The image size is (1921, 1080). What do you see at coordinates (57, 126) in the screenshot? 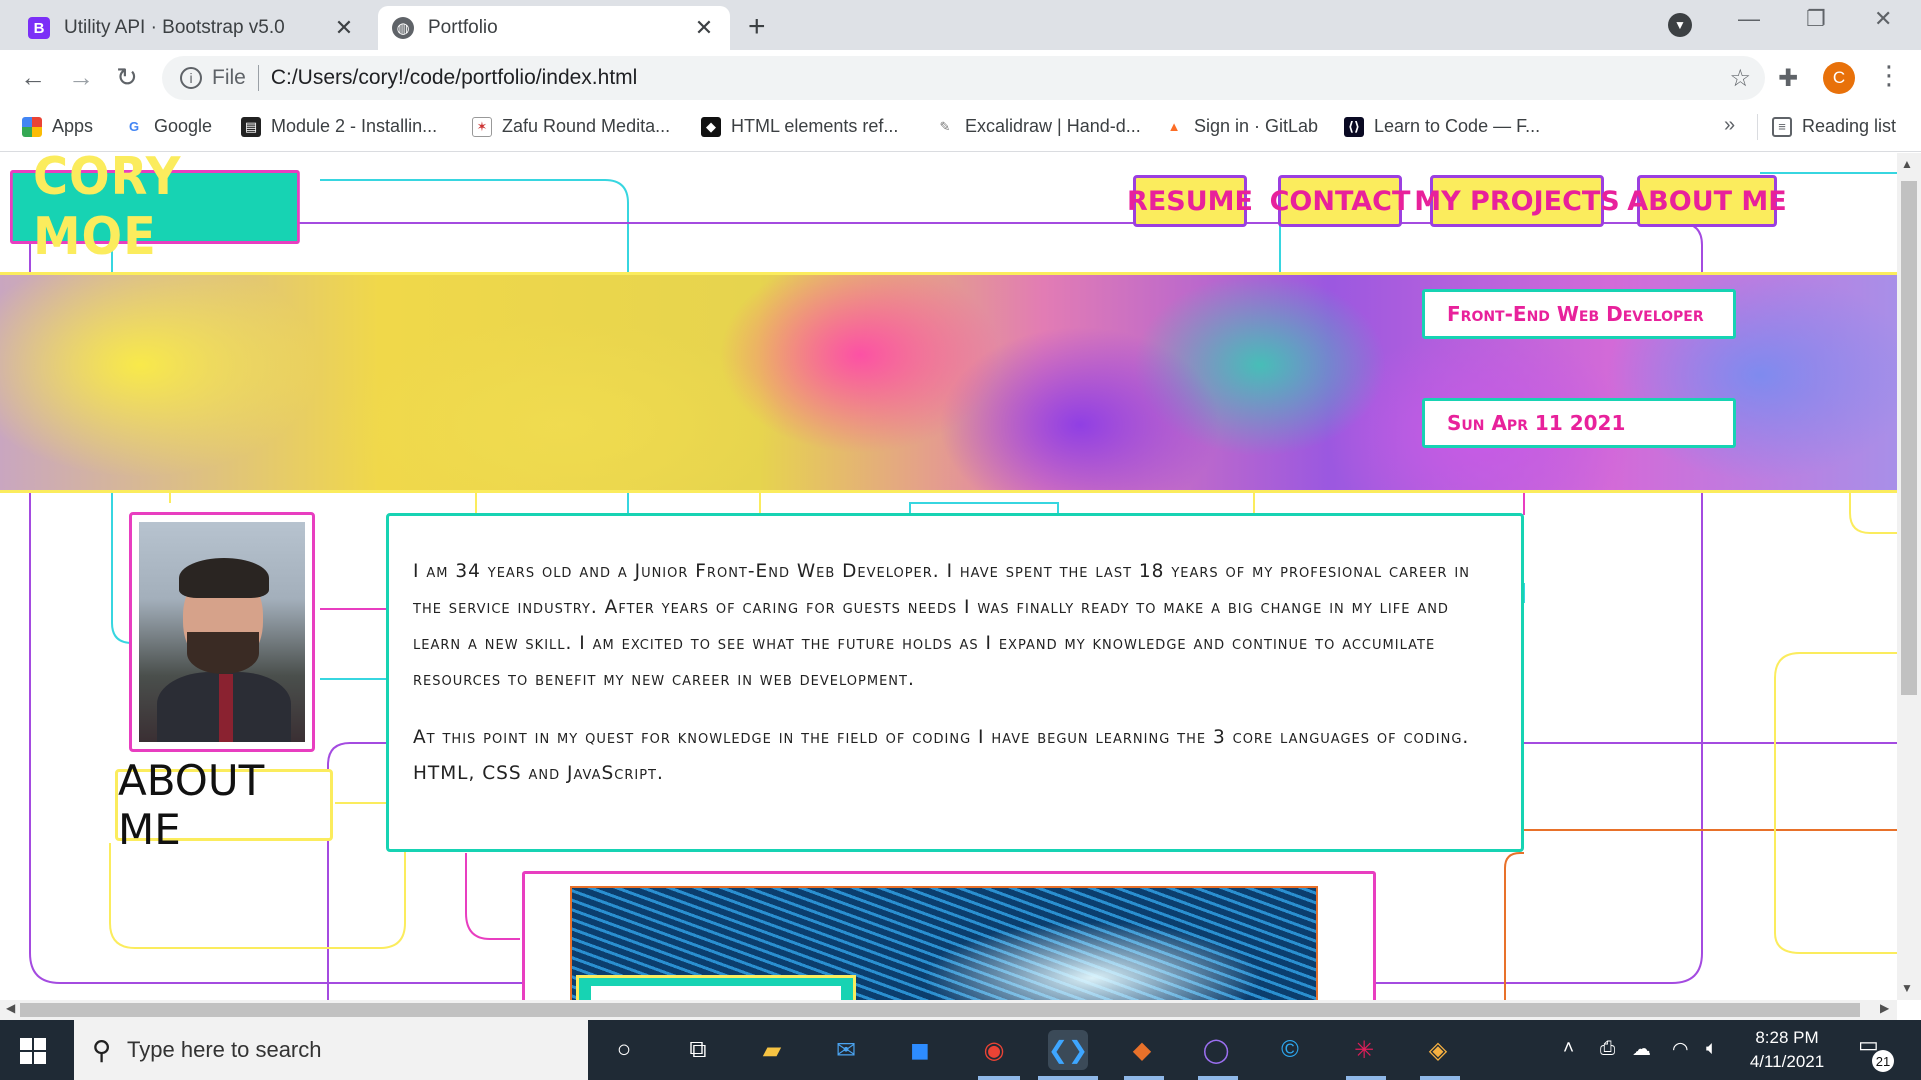
I see `bookmark-apps: Apps` at bounding box center [57, 126].